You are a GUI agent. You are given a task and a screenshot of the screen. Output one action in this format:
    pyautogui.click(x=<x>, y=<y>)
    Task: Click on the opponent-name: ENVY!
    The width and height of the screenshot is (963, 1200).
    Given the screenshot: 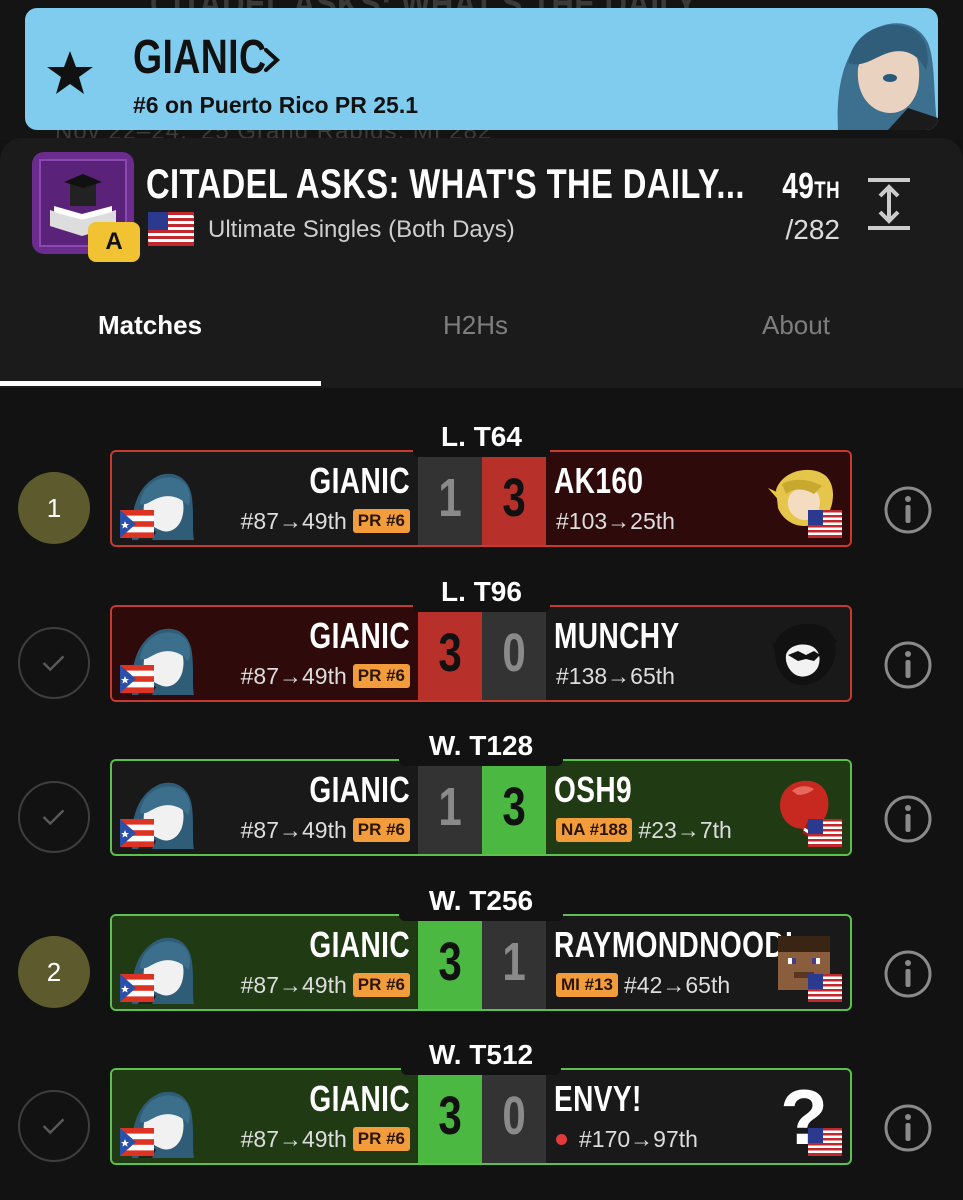 What is the action you would take?
    pyautogui.click(x=598, y=1099)
    